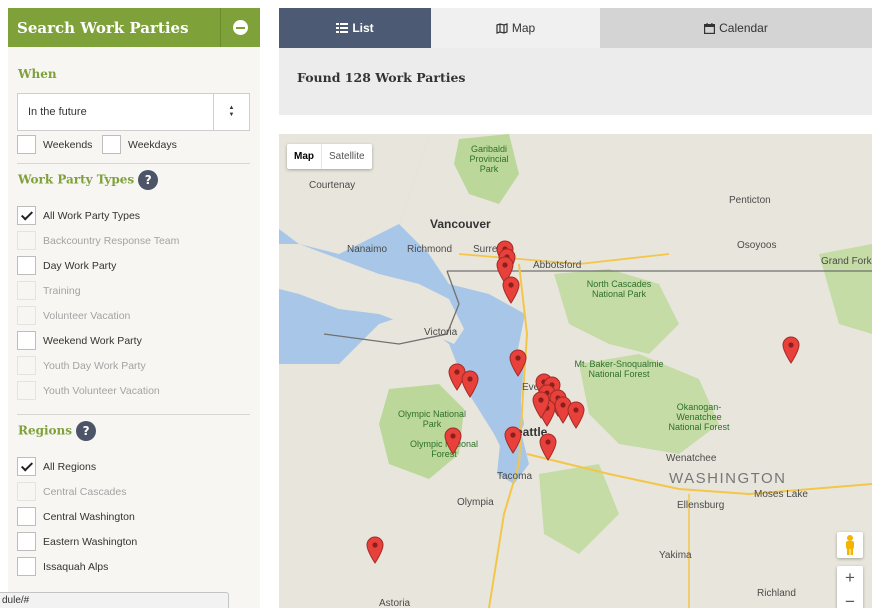 The height and width of the screenshot is (608, 881). What do you see at coordinates (557, 265) in the screenshot?
I see `map-label-abbotsford: Abbotsford` at bounding box center [557, 265].